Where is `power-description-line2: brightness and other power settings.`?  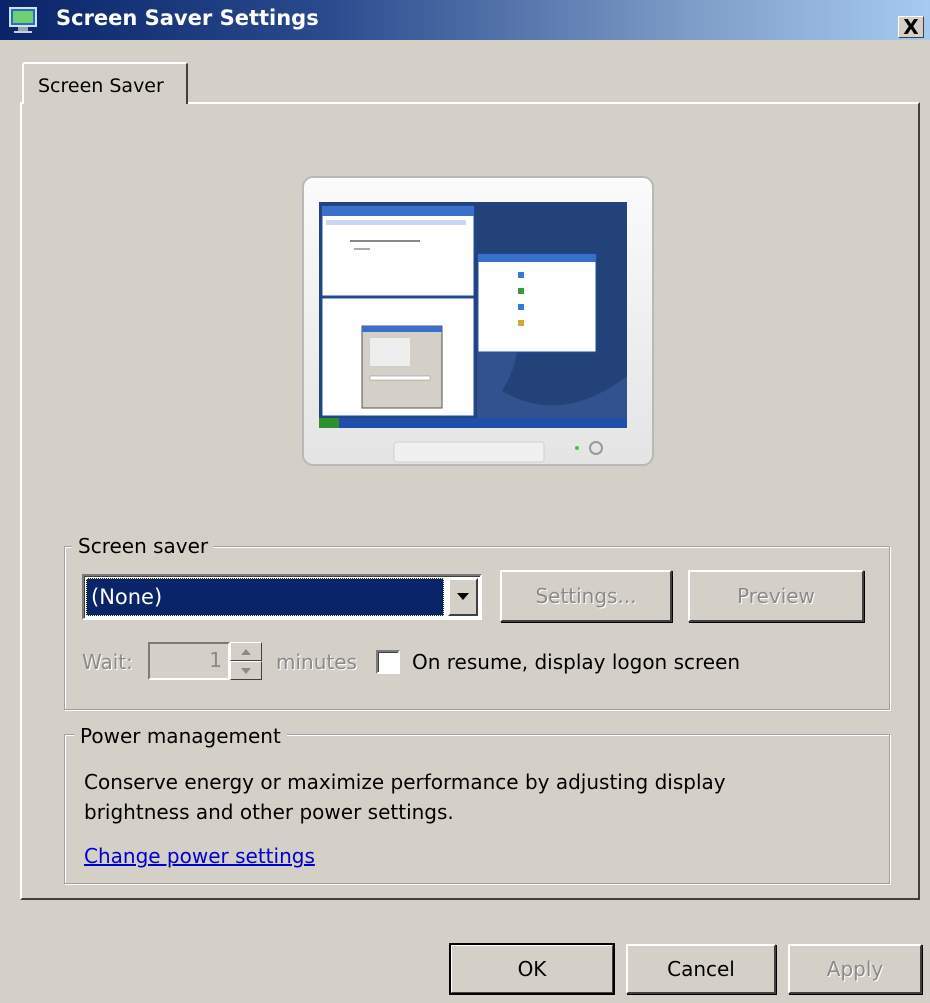 power-description-line2: brightness and other power settings. is located at coordinates (269, 812).